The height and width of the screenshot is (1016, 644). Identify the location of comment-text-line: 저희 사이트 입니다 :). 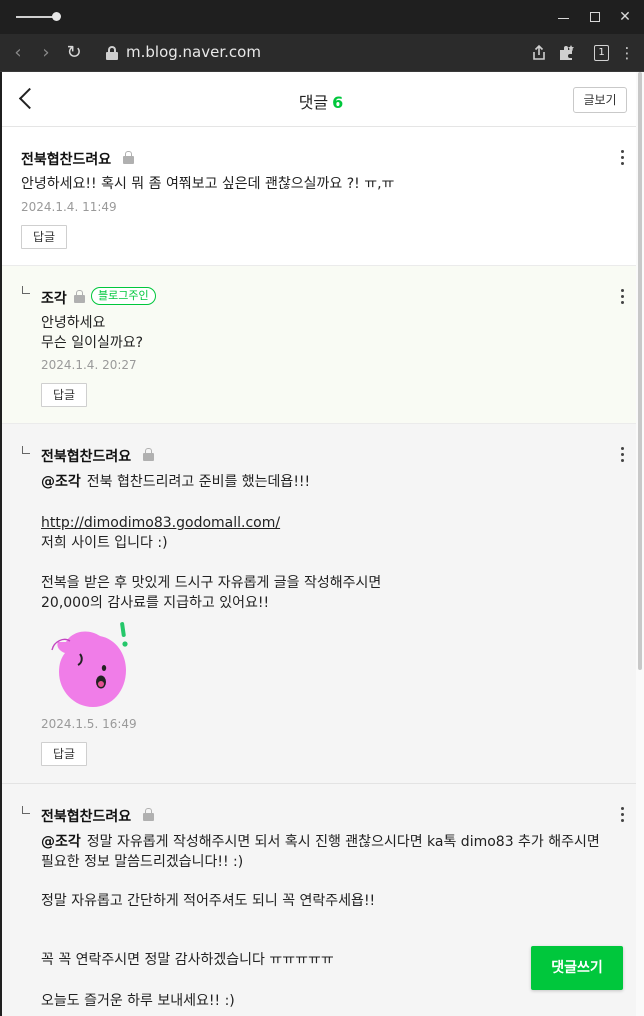
(104, 543).